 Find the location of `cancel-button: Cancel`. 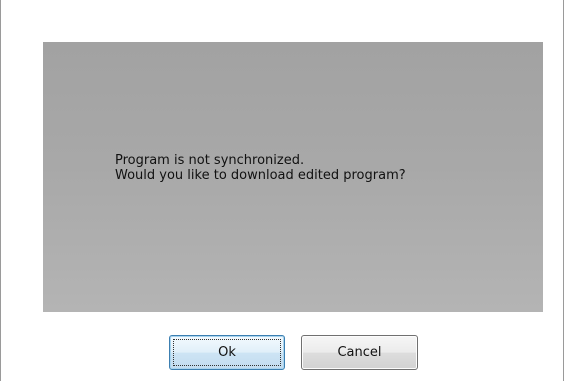

cancel-button: Cancel is located at coordinates (359, 352).